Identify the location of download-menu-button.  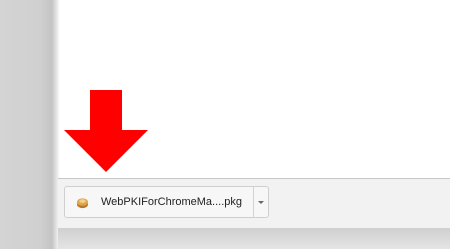
(260, 202).